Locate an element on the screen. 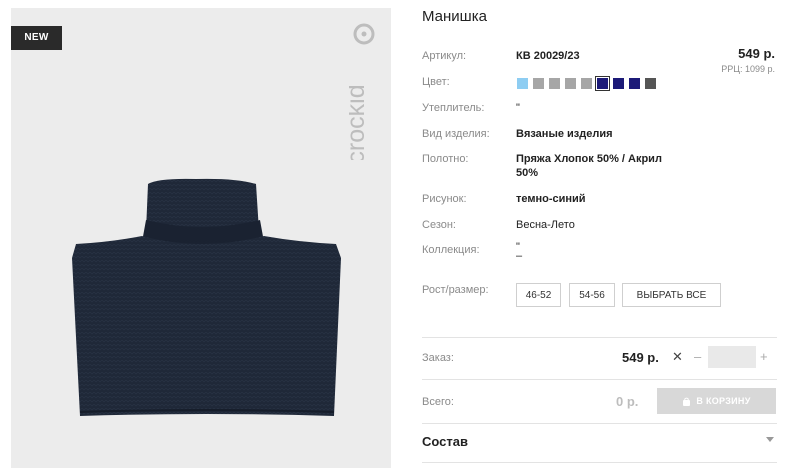 This screenshot has height=468, width=800. add-to-cart-label: В КОРЗИНУ is located at coordinates (723, 401).